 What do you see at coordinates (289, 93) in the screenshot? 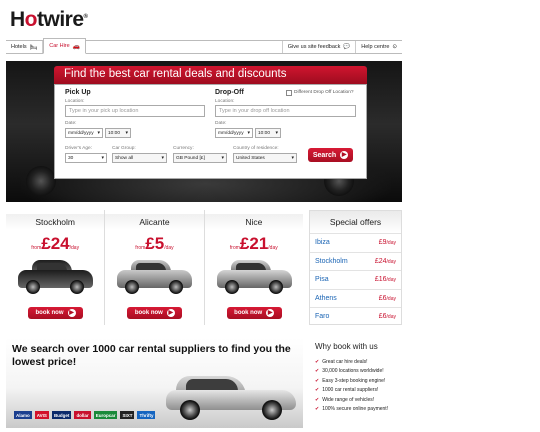
I see `different-dropoff-checkbox` at bounding box center [289, 93].